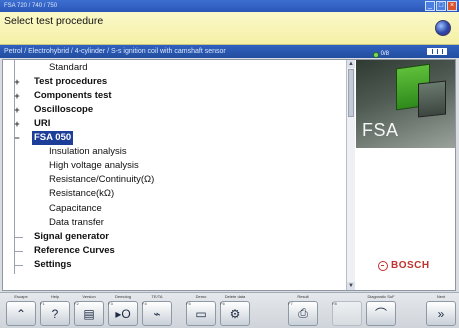 This screenshot has height=328, width=459. Describe the element at coordinates (351, 93) in the screenshot. I see `scroll-thumb` at that location.